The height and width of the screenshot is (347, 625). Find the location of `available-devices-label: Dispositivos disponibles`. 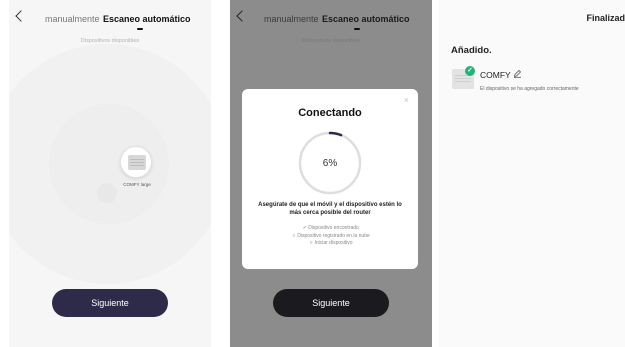

available-devices-label: Dispositivos disponibles is located at coordinates (331, 41).